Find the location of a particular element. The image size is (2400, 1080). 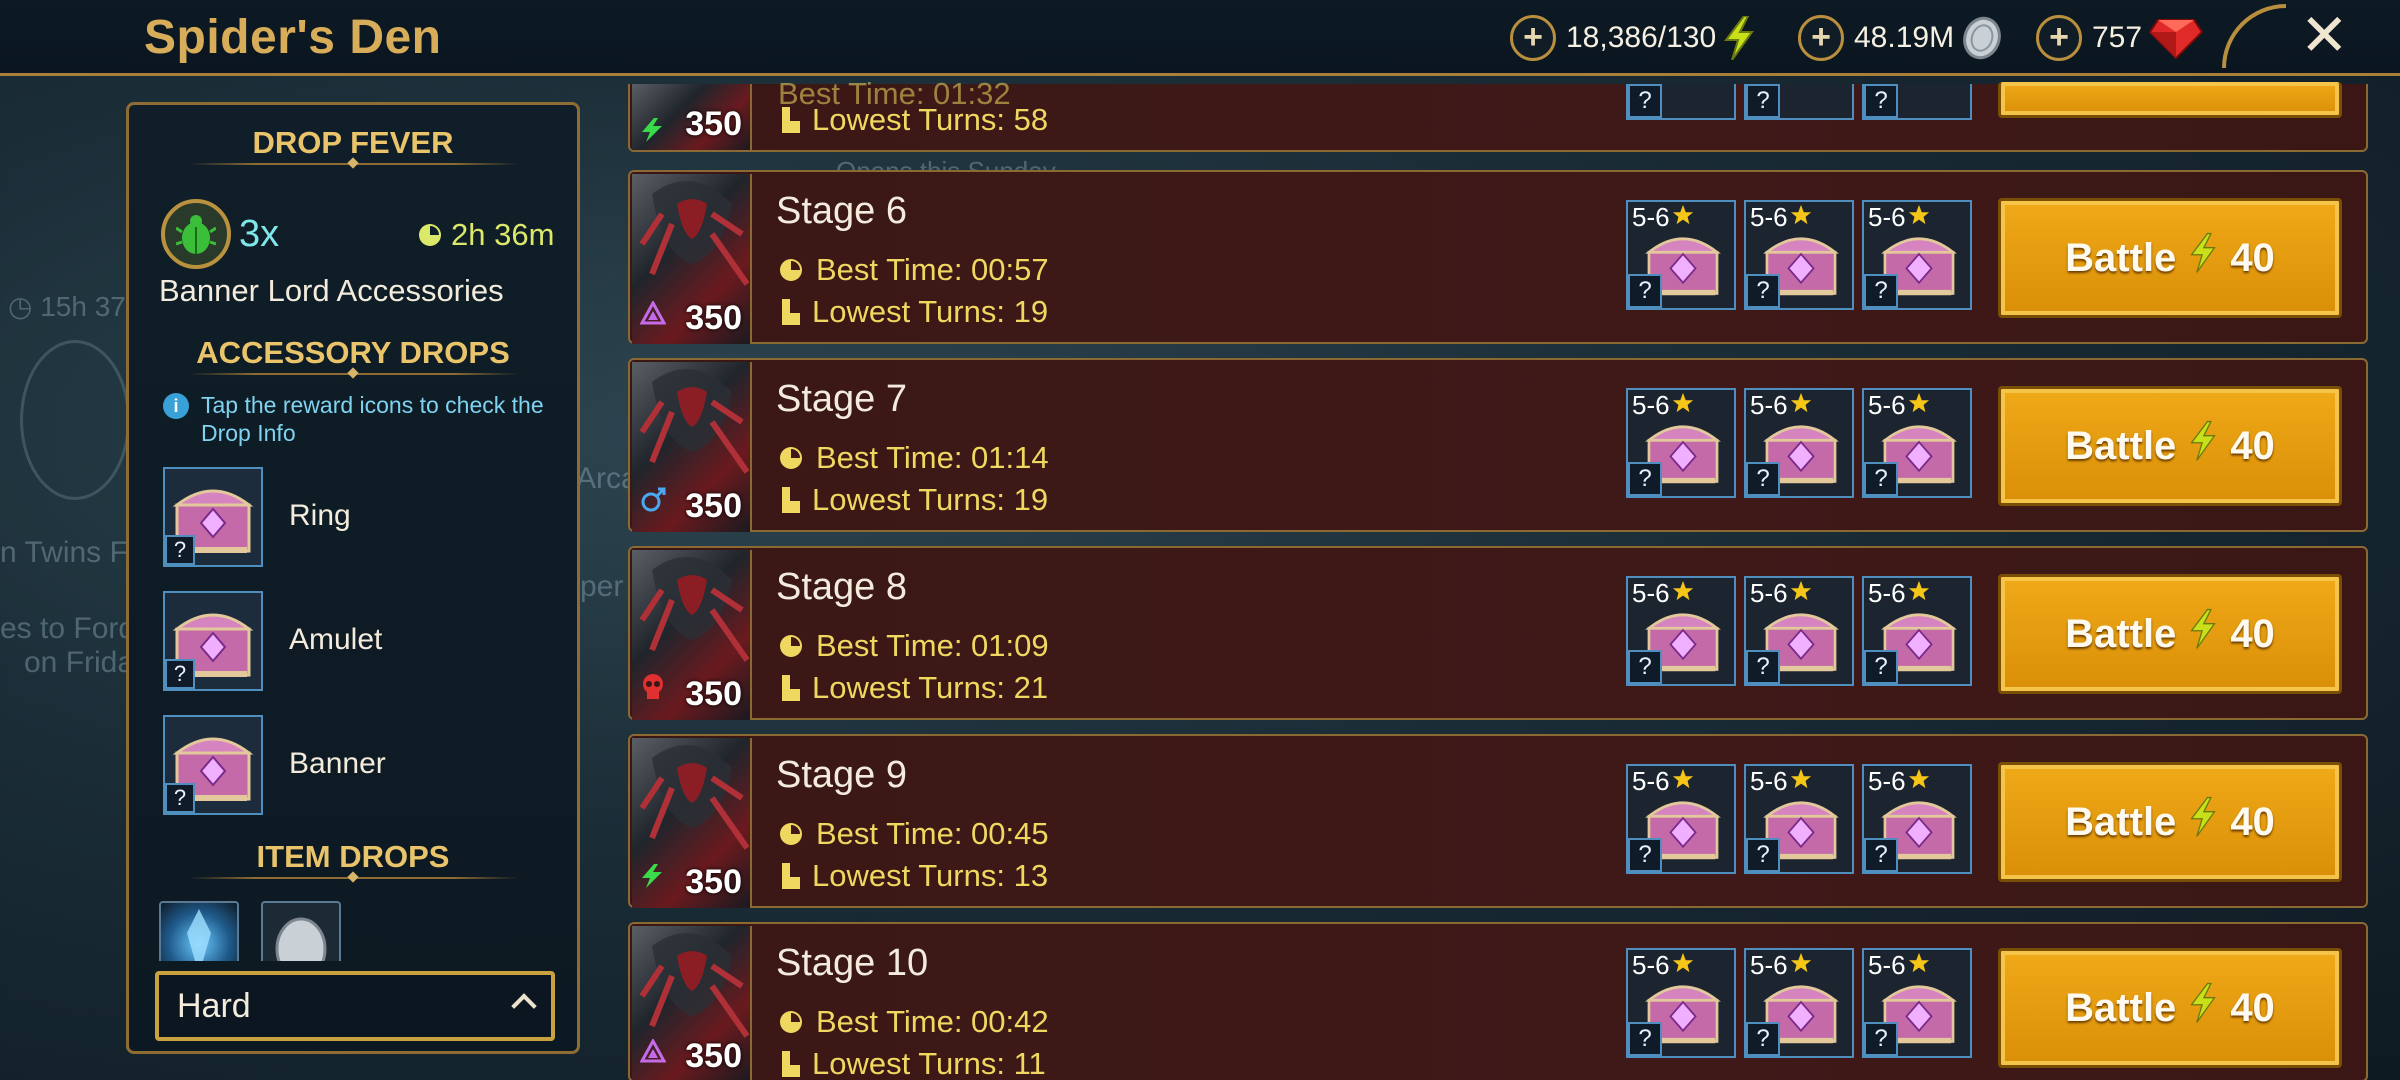

gems-value: 757 is located at coordinates (2117, 37).